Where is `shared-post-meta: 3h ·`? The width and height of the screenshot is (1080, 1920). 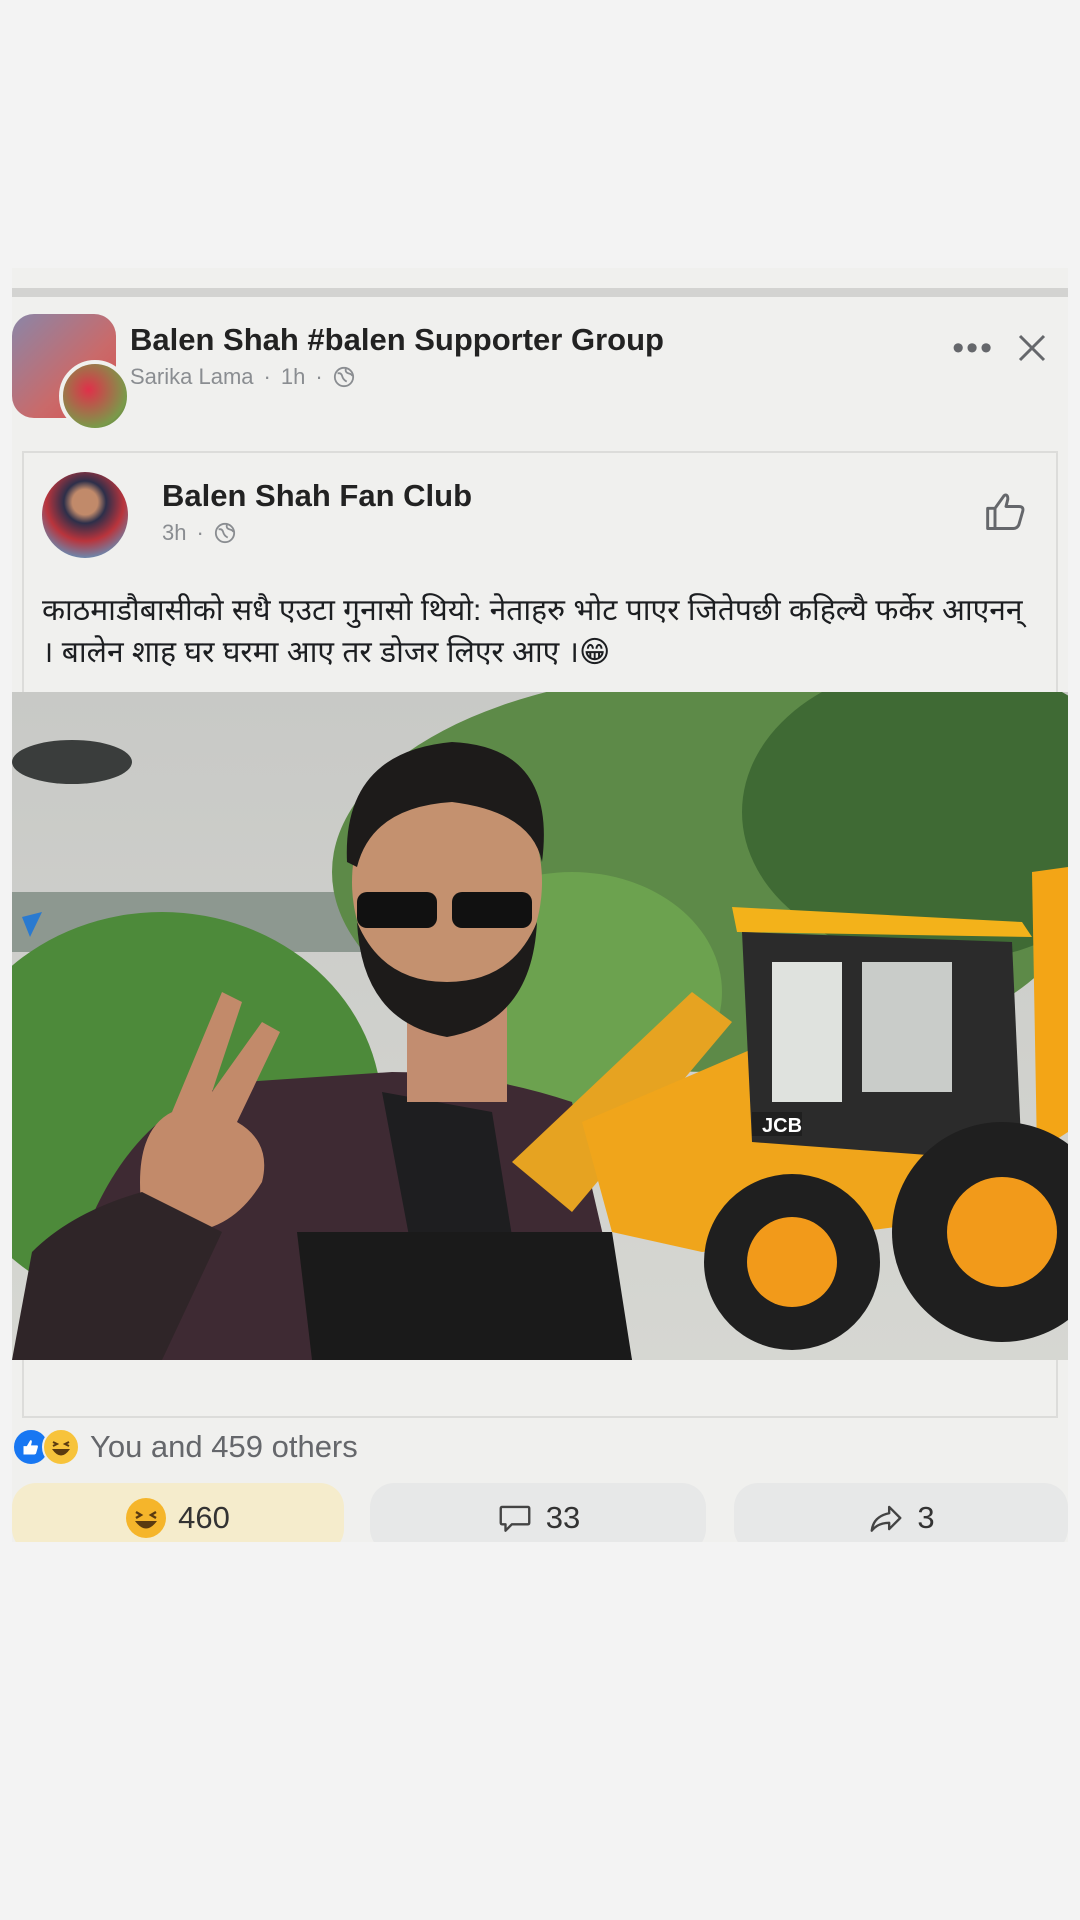 shared-post-meta: 3h · is located at coordinates (199, 533).